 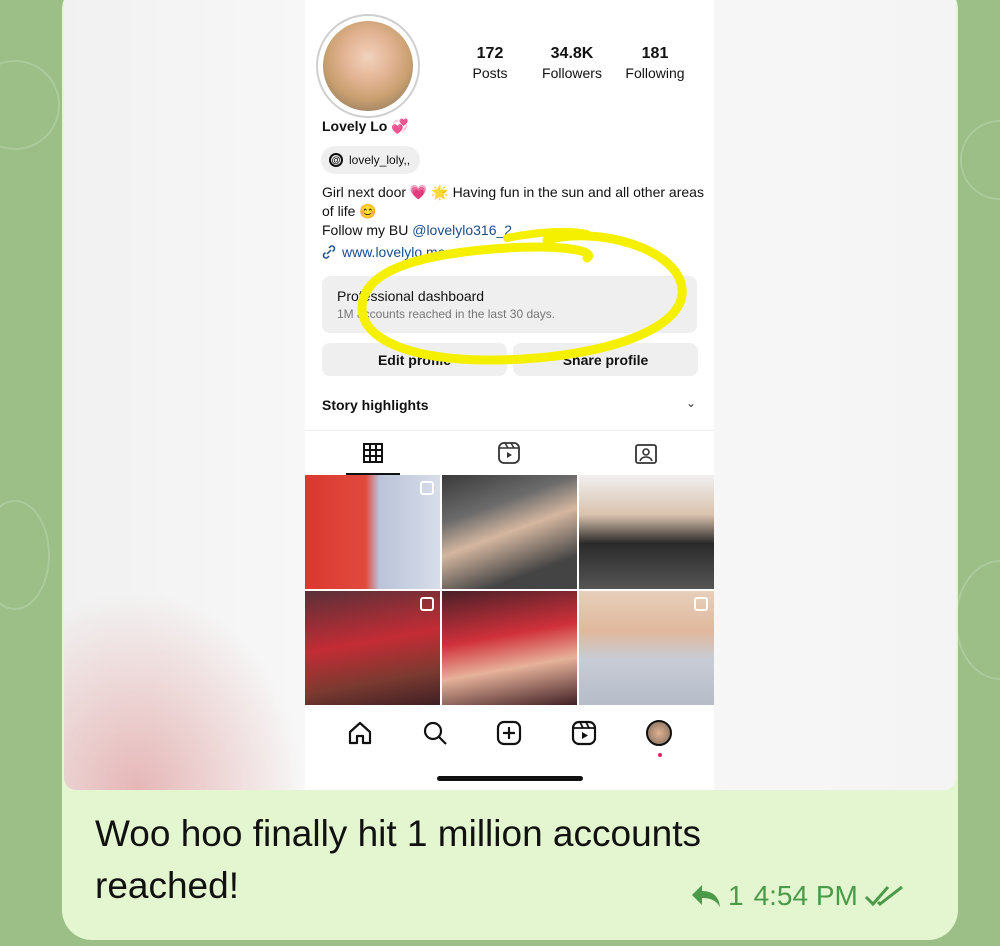 What do you see at coordinates (572, 53) in the screenshot?
I see `stat-value: 34.8K` at bounding box center [572, 53].